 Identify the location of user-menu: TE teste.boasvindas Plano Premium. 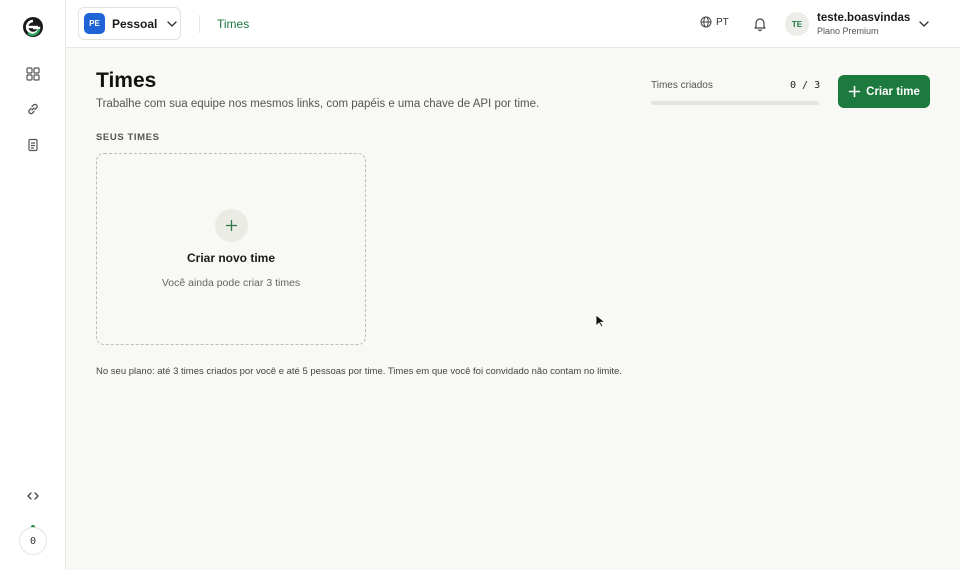
(857, 24).